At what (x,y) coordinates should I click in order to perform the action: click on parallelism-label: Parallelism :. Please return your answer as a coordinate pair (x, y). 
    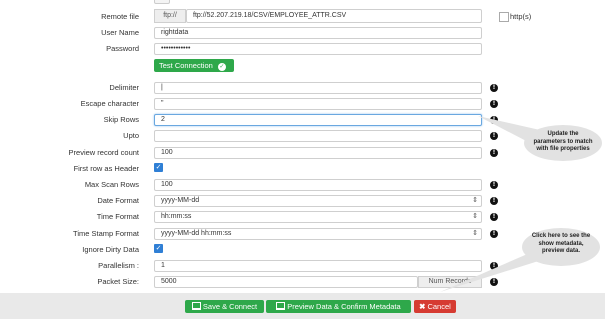
    Looking at the image, I should click on (118, 265).